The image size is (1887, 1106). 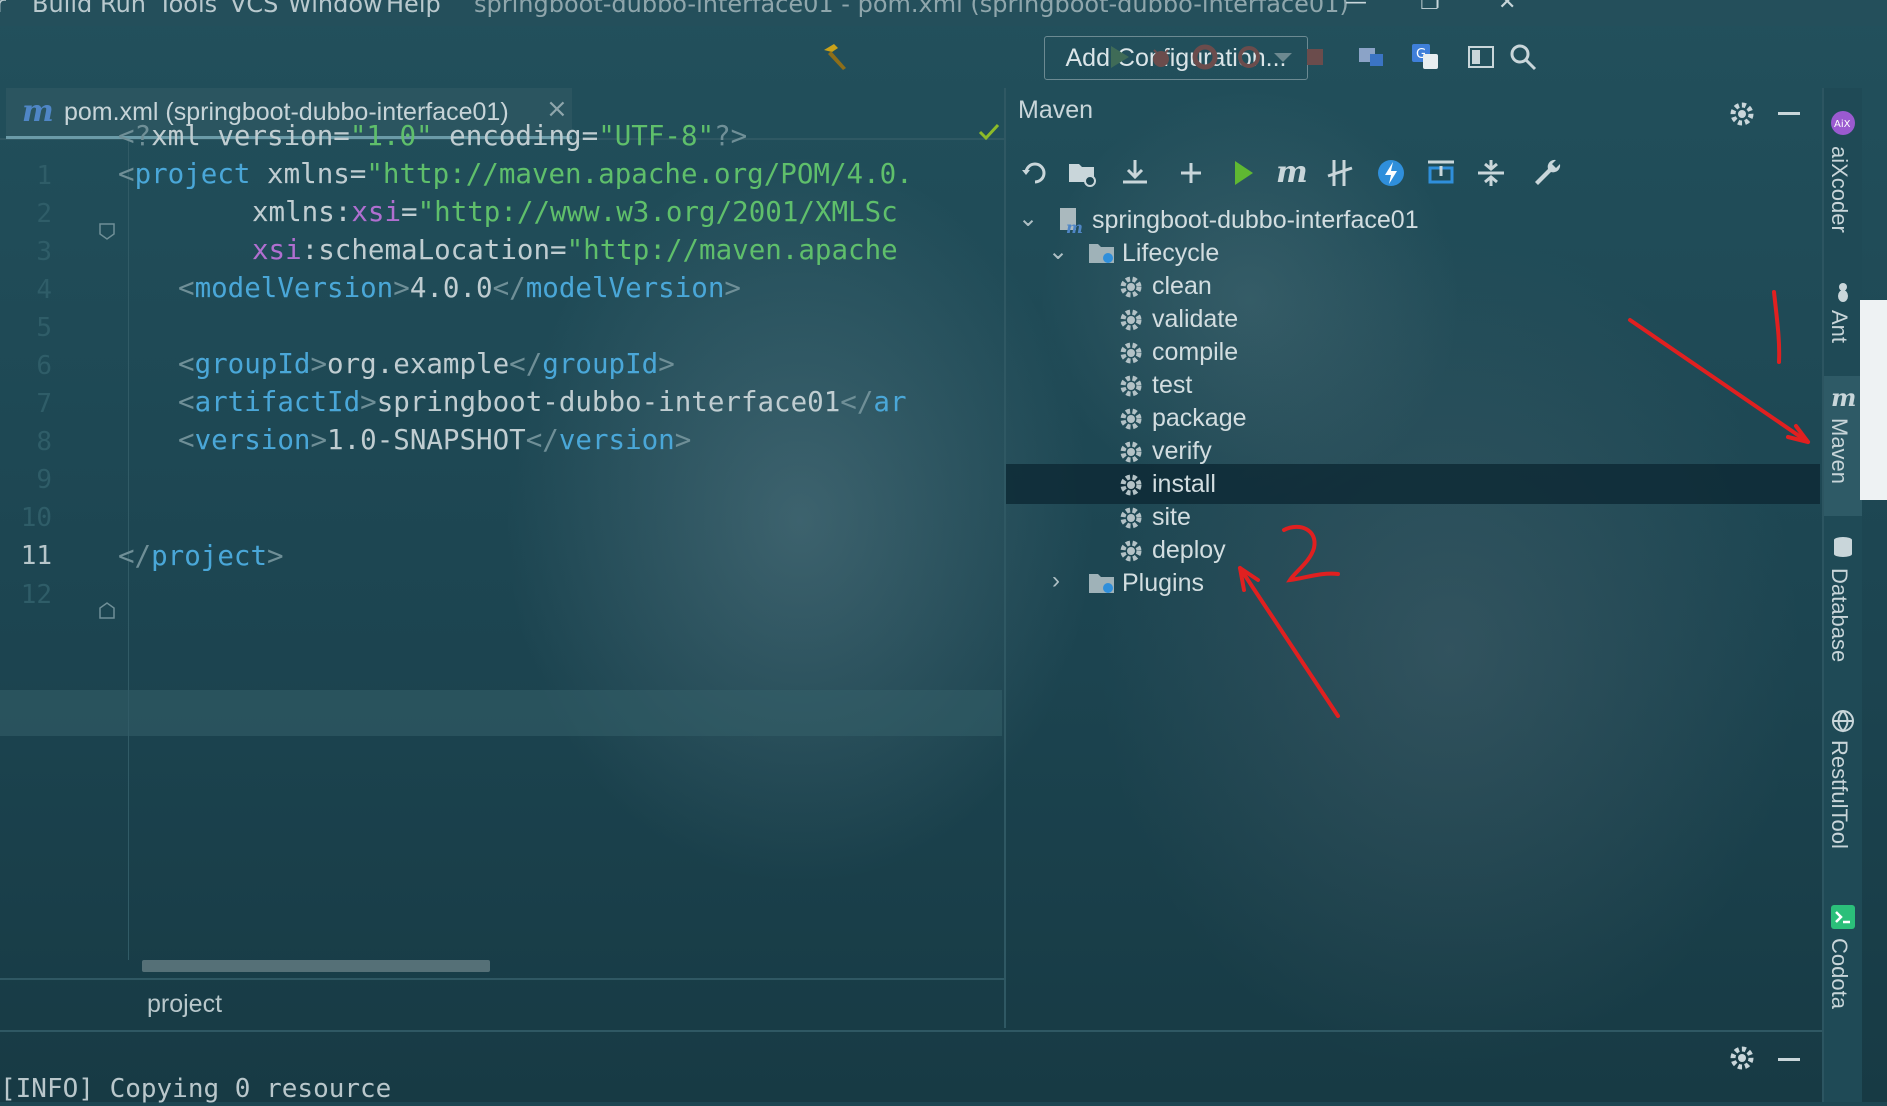 What do you see at coordinates (1083, 173) in the screenshot?
I see `generate-sources-icon` at bounding box center [1083, 173].